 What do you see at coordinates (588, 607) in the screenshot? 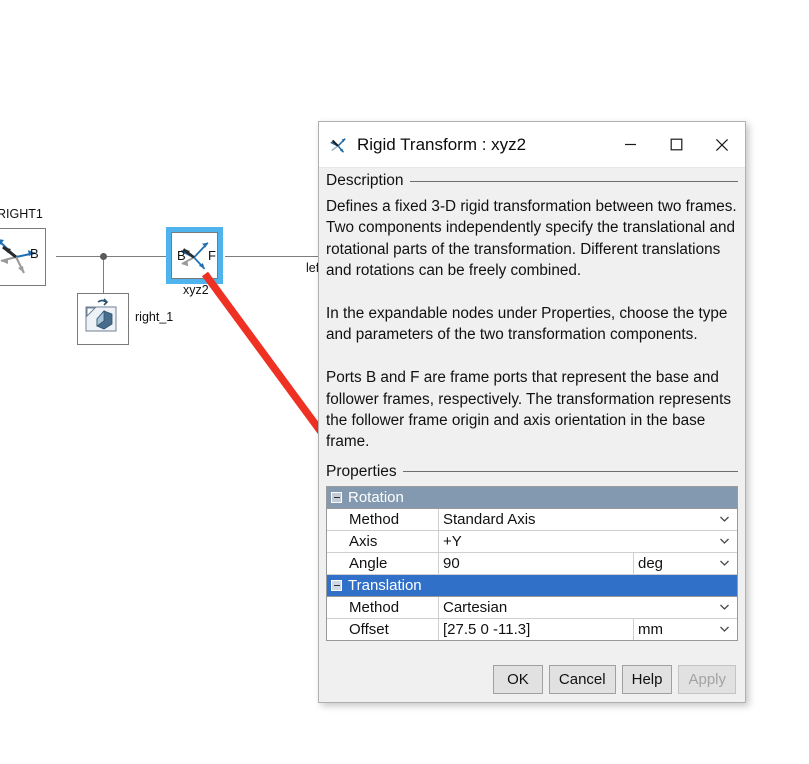
I see `property-value-field: Cartesian` at bounding box center [588, 607].